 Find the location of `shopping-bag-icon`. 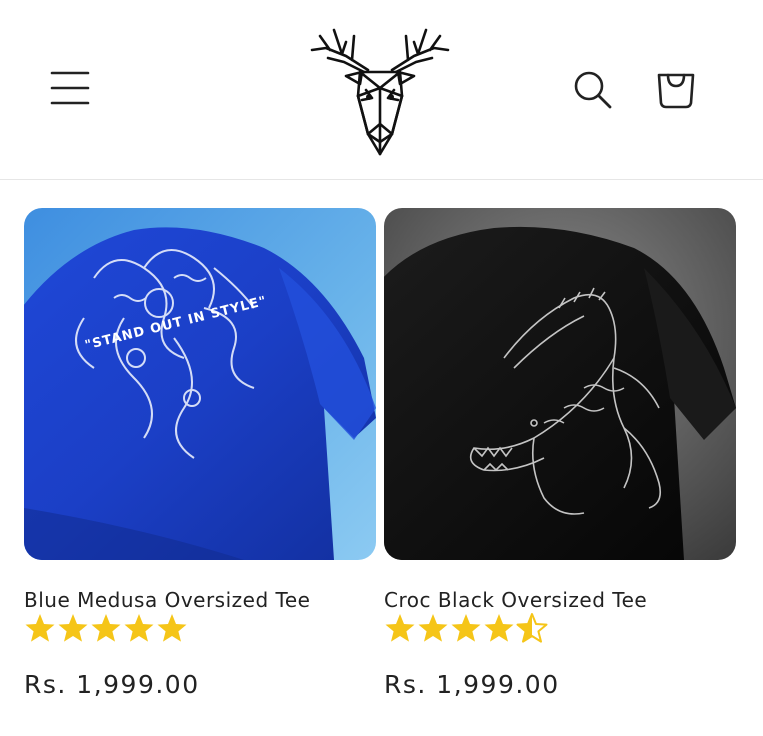

shopping-bag-icon is located at coordinates (676, 91).